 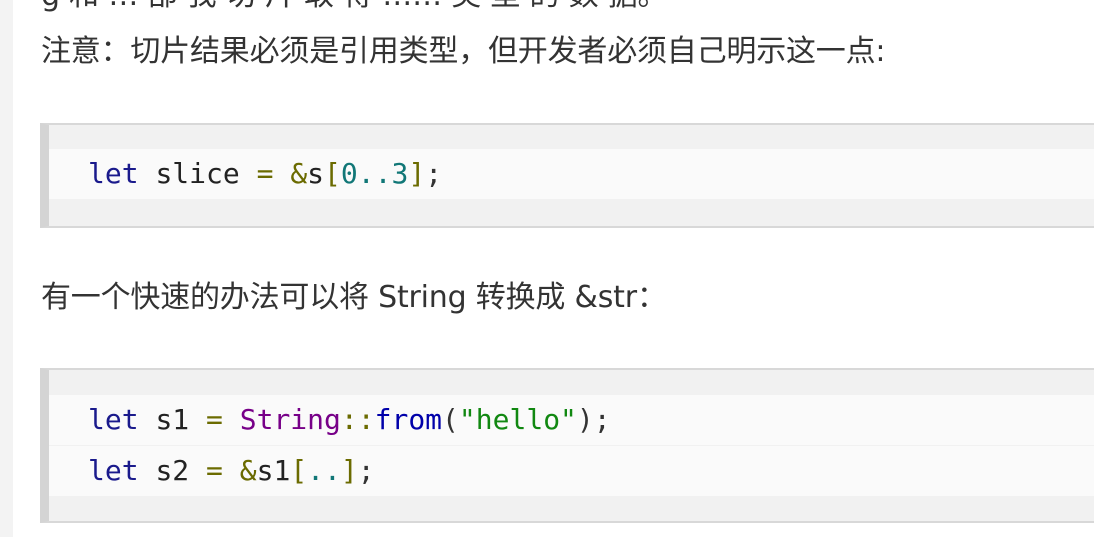 What do you see at coordinates (571, 471) in the screenshot?
I see `code-line: let s2 = &s1[..];` at bounding box center [571, 471].